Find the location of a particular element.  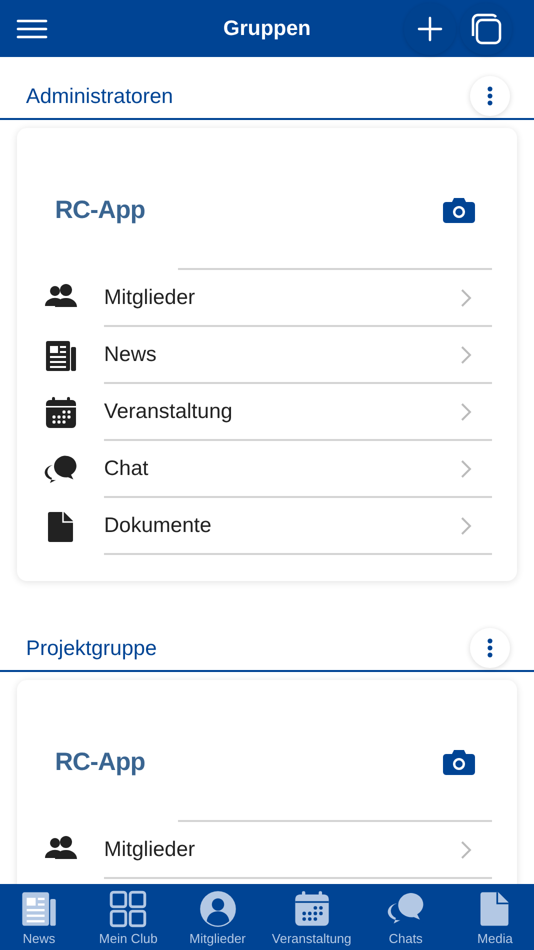

nav-tab: Mein Club is located at coordinates (128, 917).